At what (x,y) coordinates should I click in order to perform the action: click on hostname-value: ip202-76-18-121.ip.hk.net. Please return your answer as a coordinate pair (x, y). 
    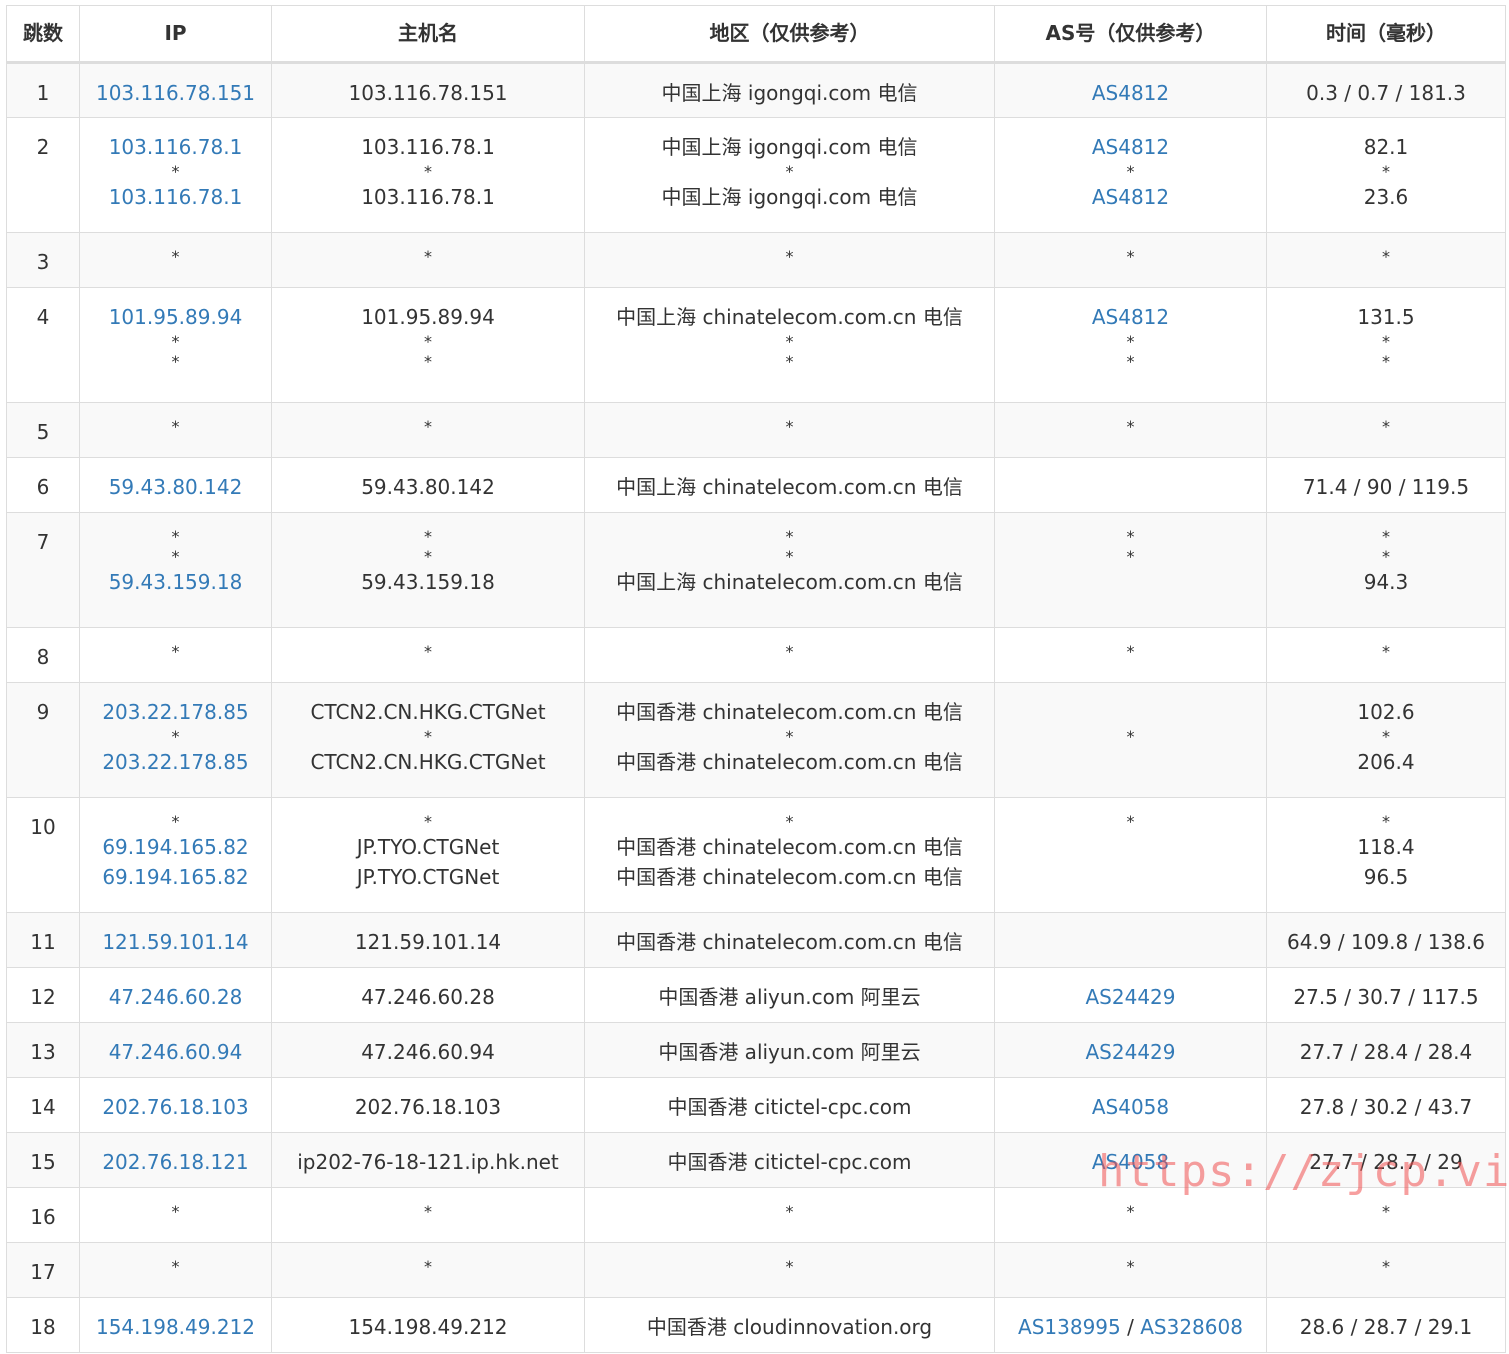
    Looking at the image, I should click on (428, 1162).